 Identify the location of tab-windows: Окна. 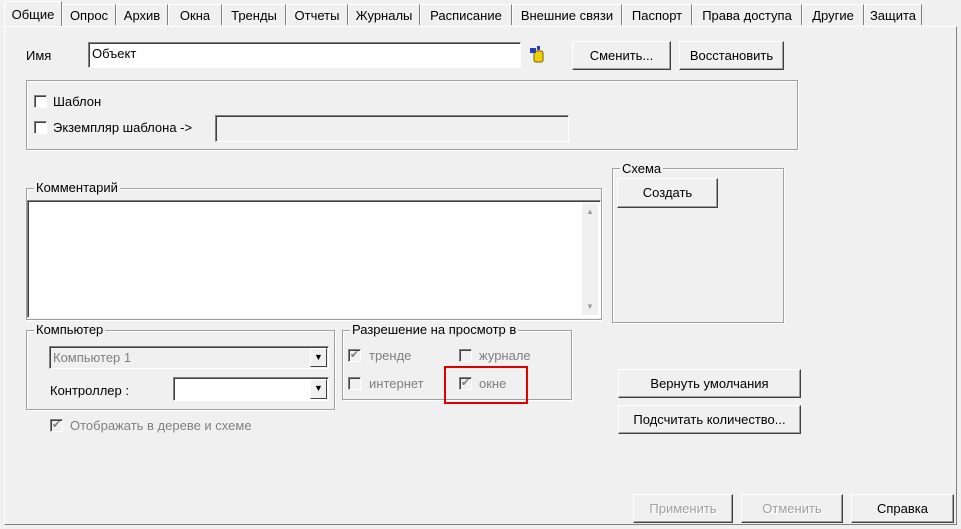
(195, 14).